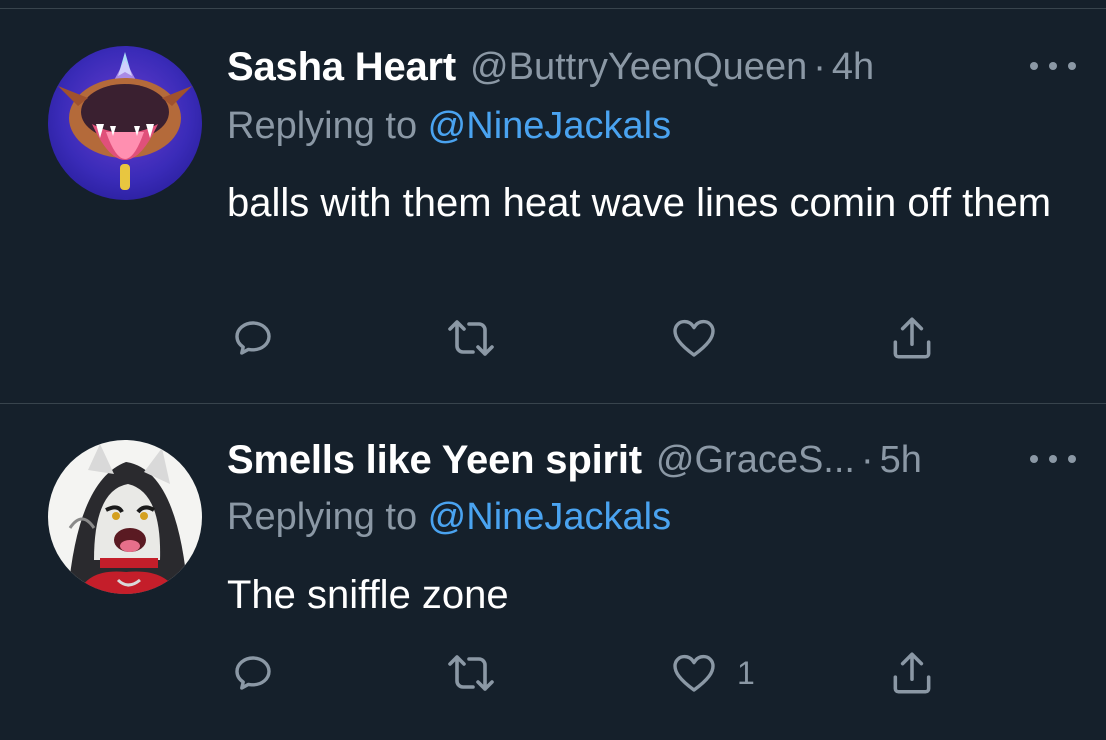  What do you see at coordinates (746, 672) in the screenshot?
I see `like-count: 1` at bounding box center [746, 672].